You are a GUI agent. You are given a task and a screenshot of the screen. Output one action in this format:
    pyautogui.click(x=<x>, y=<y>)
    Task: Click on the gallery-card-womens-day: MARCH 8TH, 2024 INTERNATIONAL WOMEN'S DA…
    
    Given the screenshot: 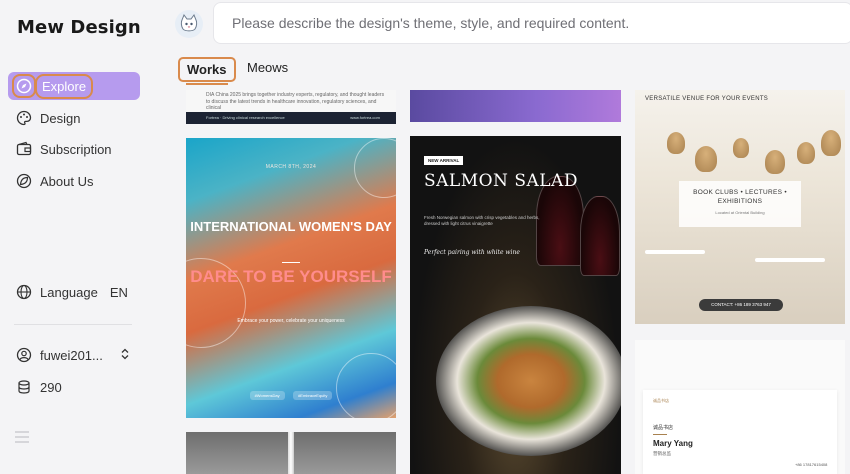 What is the action you would take?
    pyautogui.click(x=291, y=278)
    